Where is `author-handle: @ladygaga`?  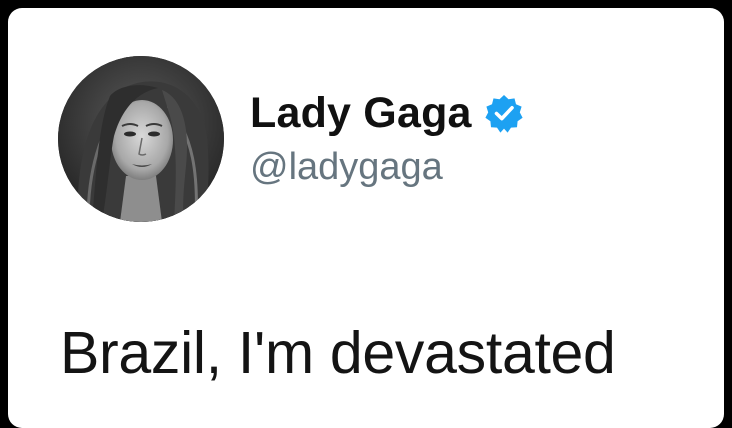 author-handle: @ladygaga is located at coordinates (346, 167).